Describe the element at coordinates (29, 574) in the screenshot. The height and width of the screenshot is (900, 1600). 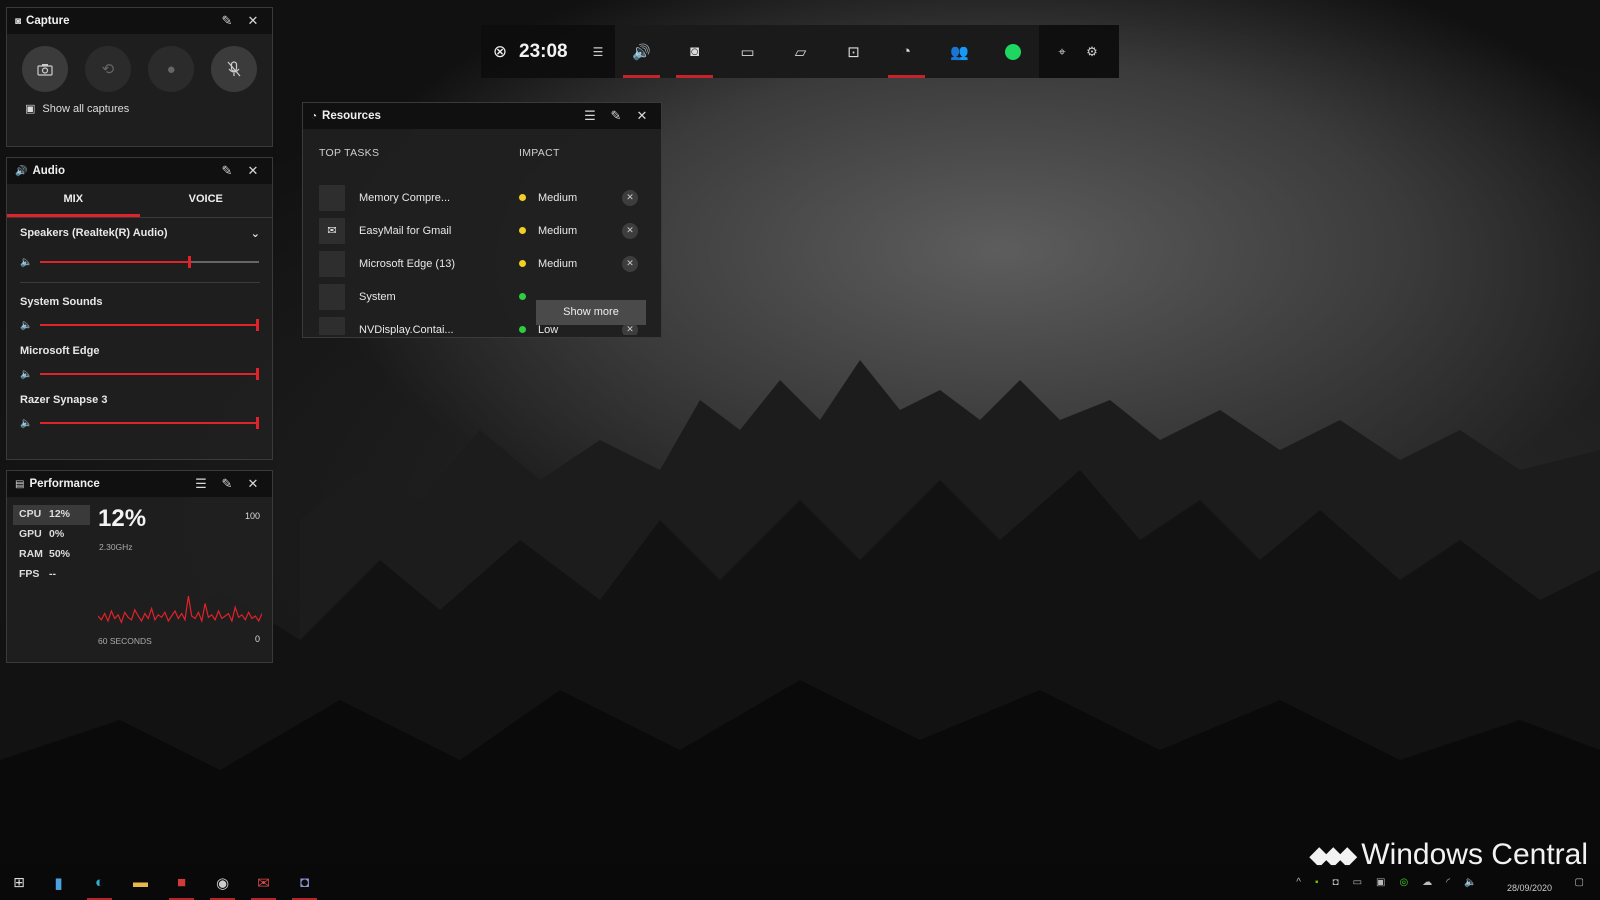
I see `metric-key: FPS` at that location.